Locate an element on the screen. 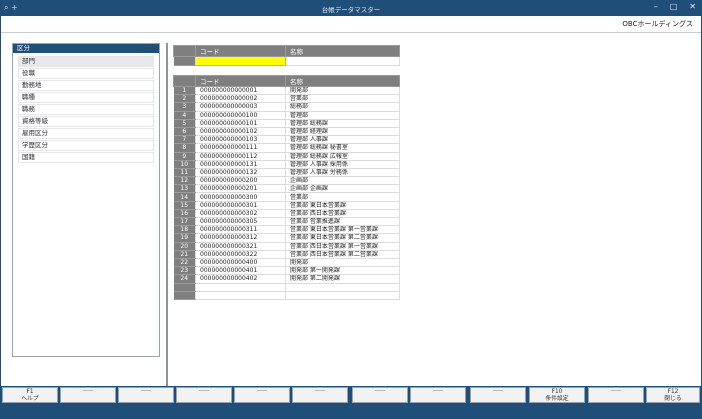 The height and width of the screenshot is (419, 702). table-row: 5 000000000000101 管理部 総務課 is located at coordinates (286, 123).